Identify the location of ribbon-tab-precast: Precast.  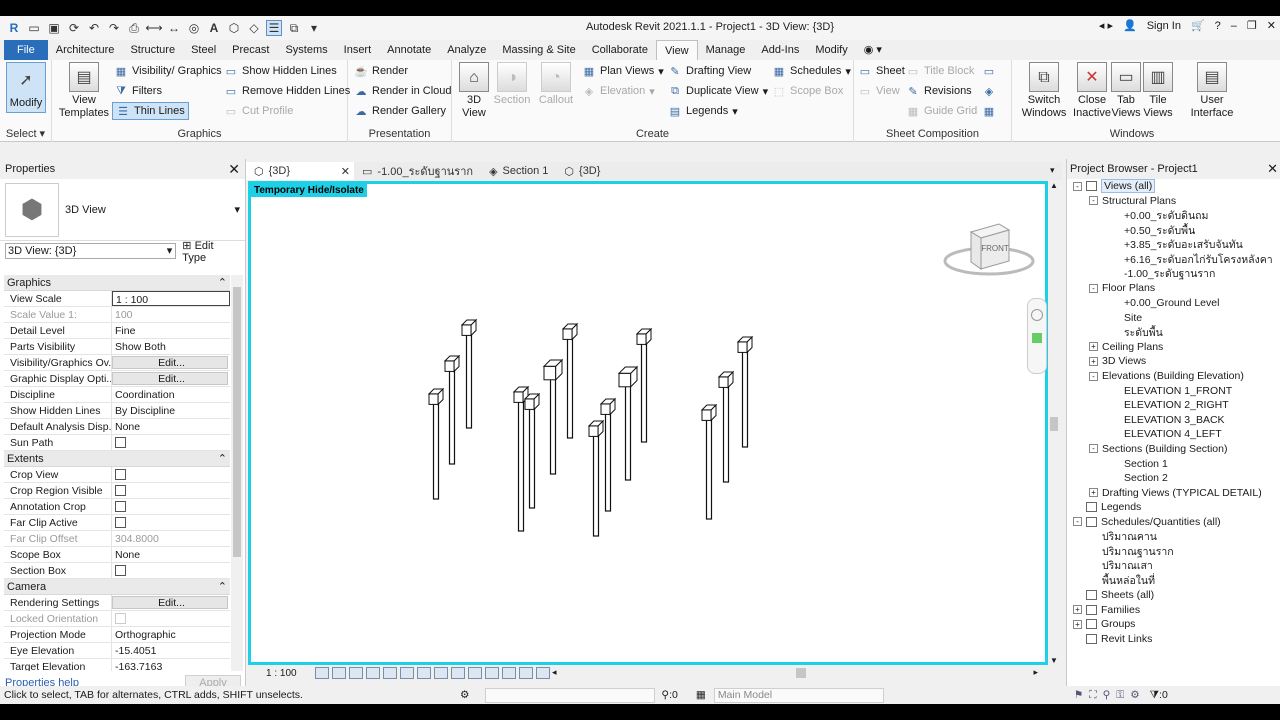
(250, 50).